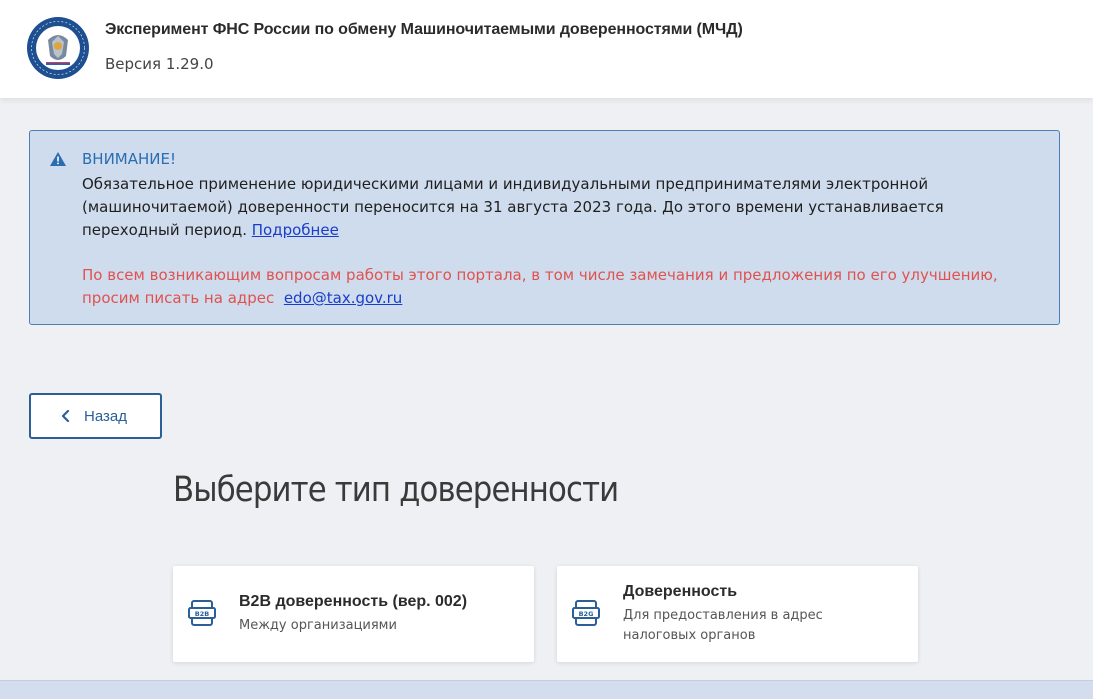 This screenshot has height=699, width=1093. Describe the element at coordinates (295, 230) in the screenshot. I see `more-info-link: Подробнее` at that location.